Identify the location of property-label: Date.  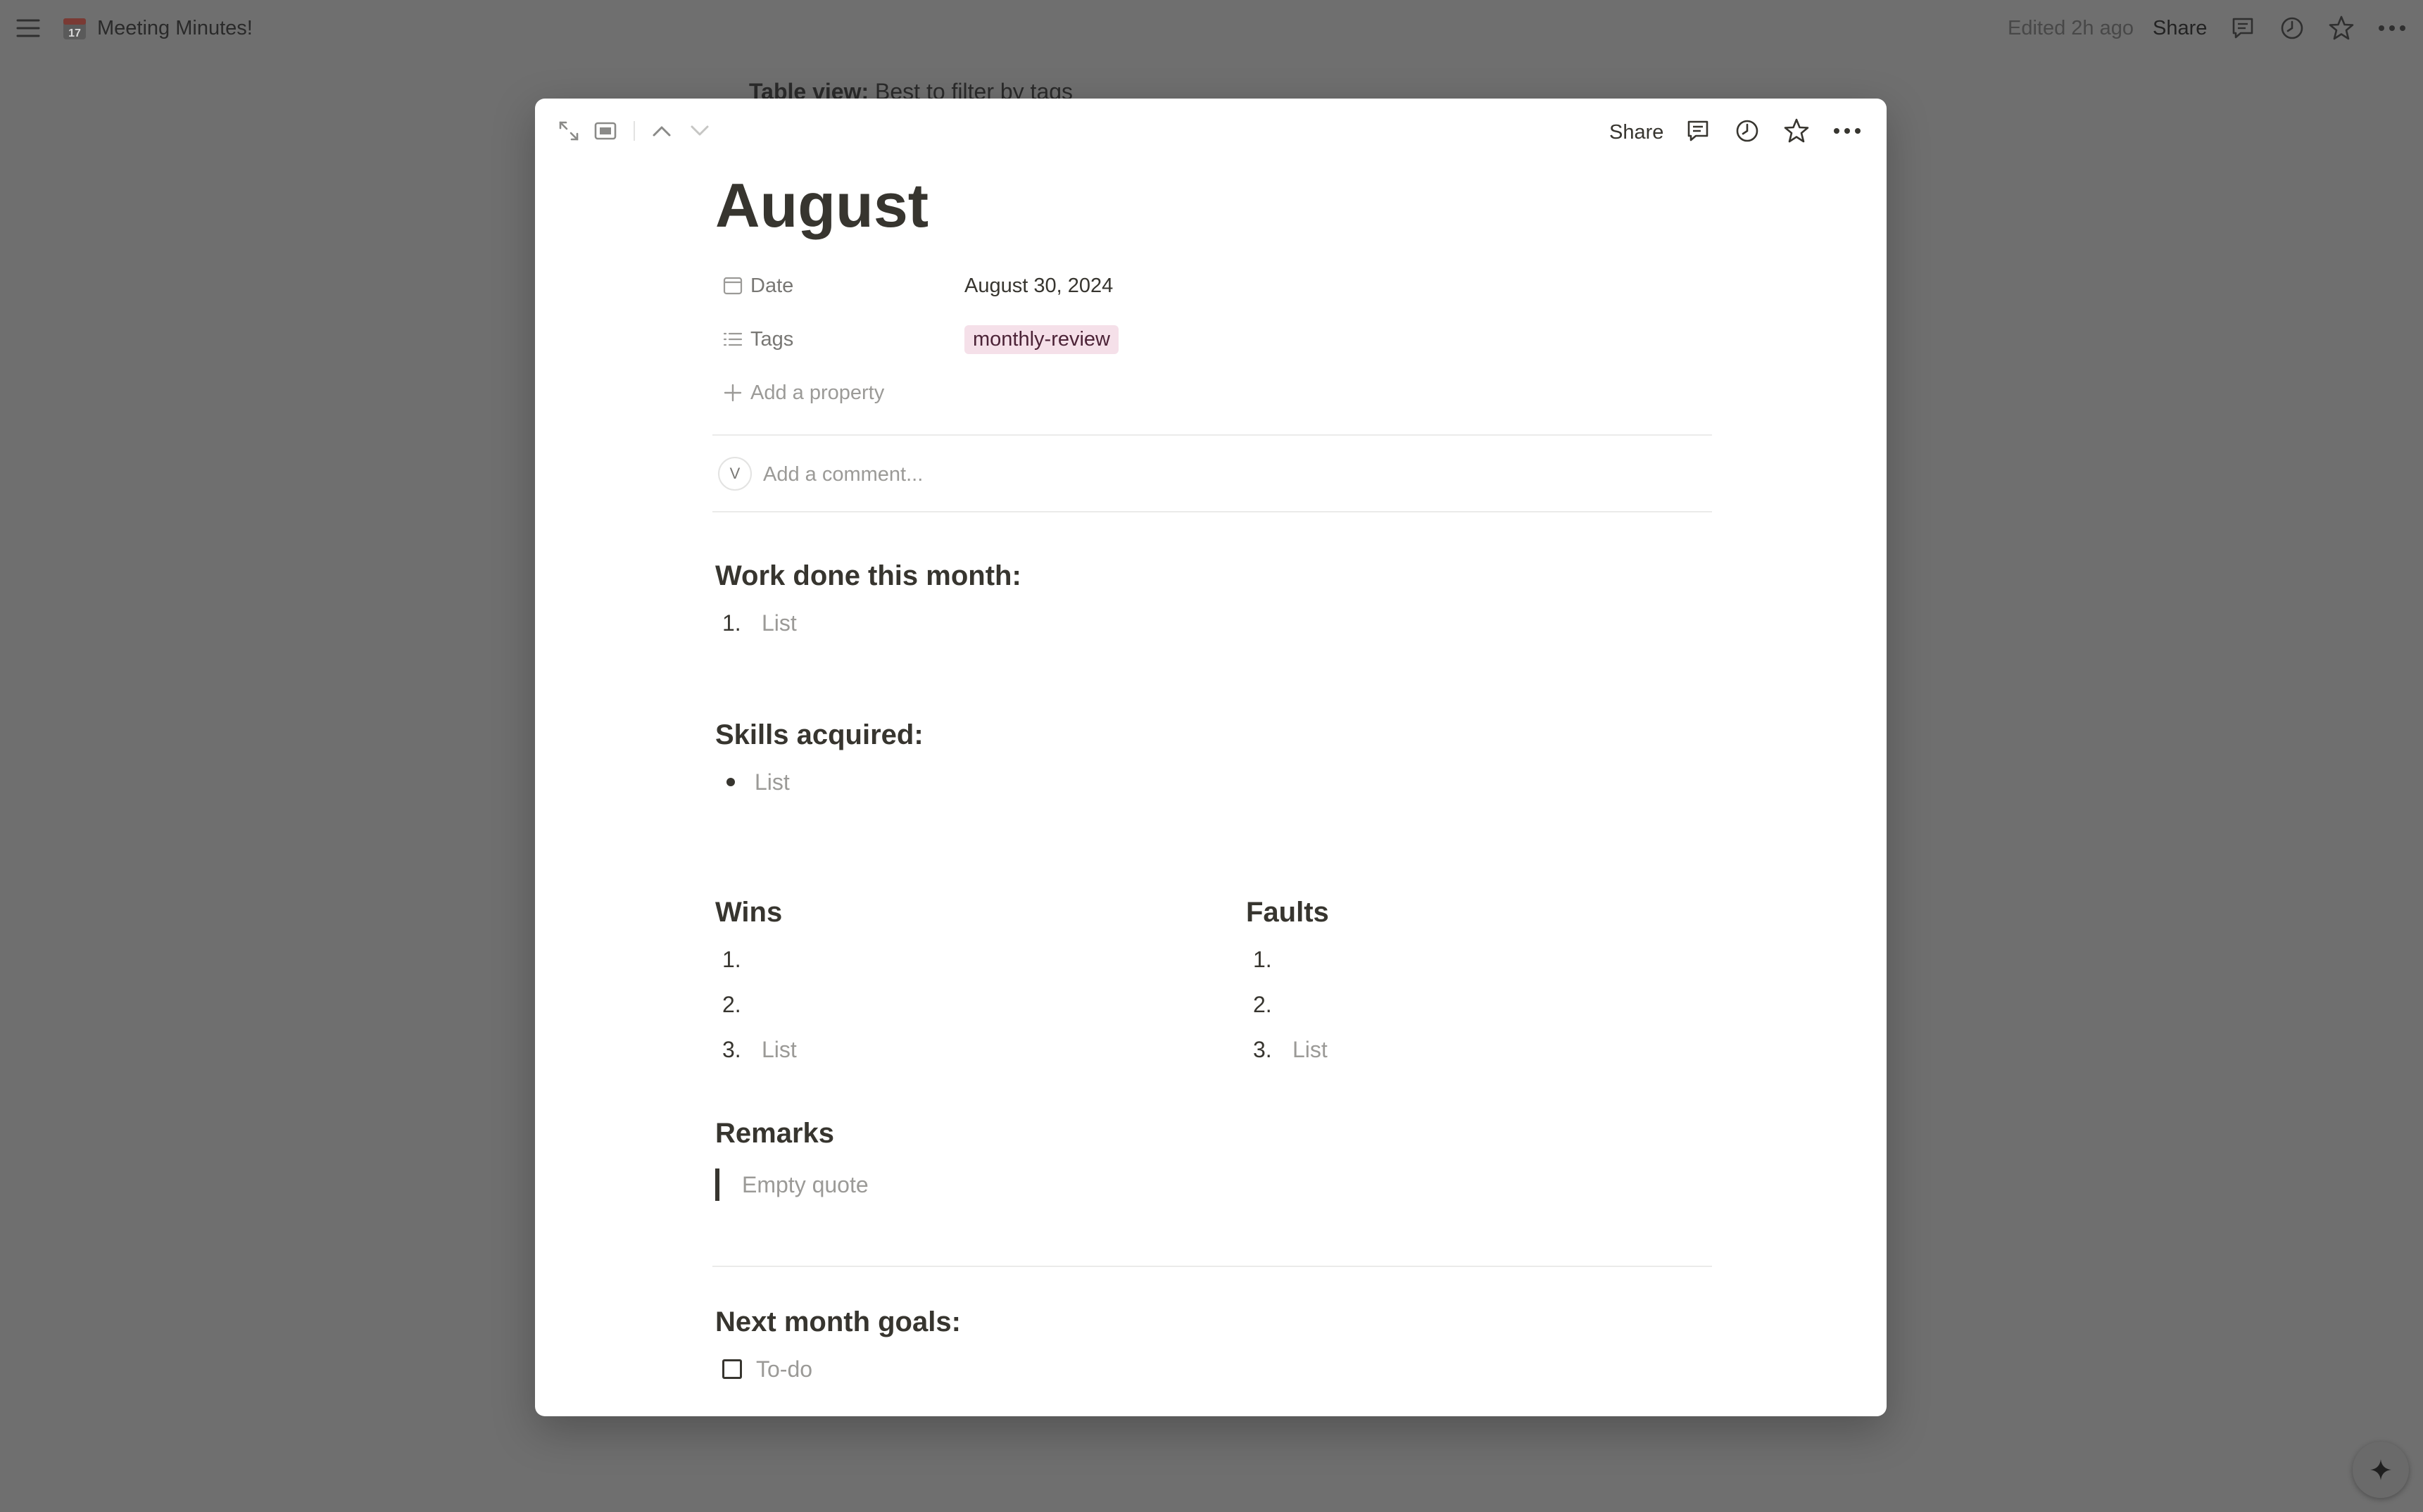
(843, 286).